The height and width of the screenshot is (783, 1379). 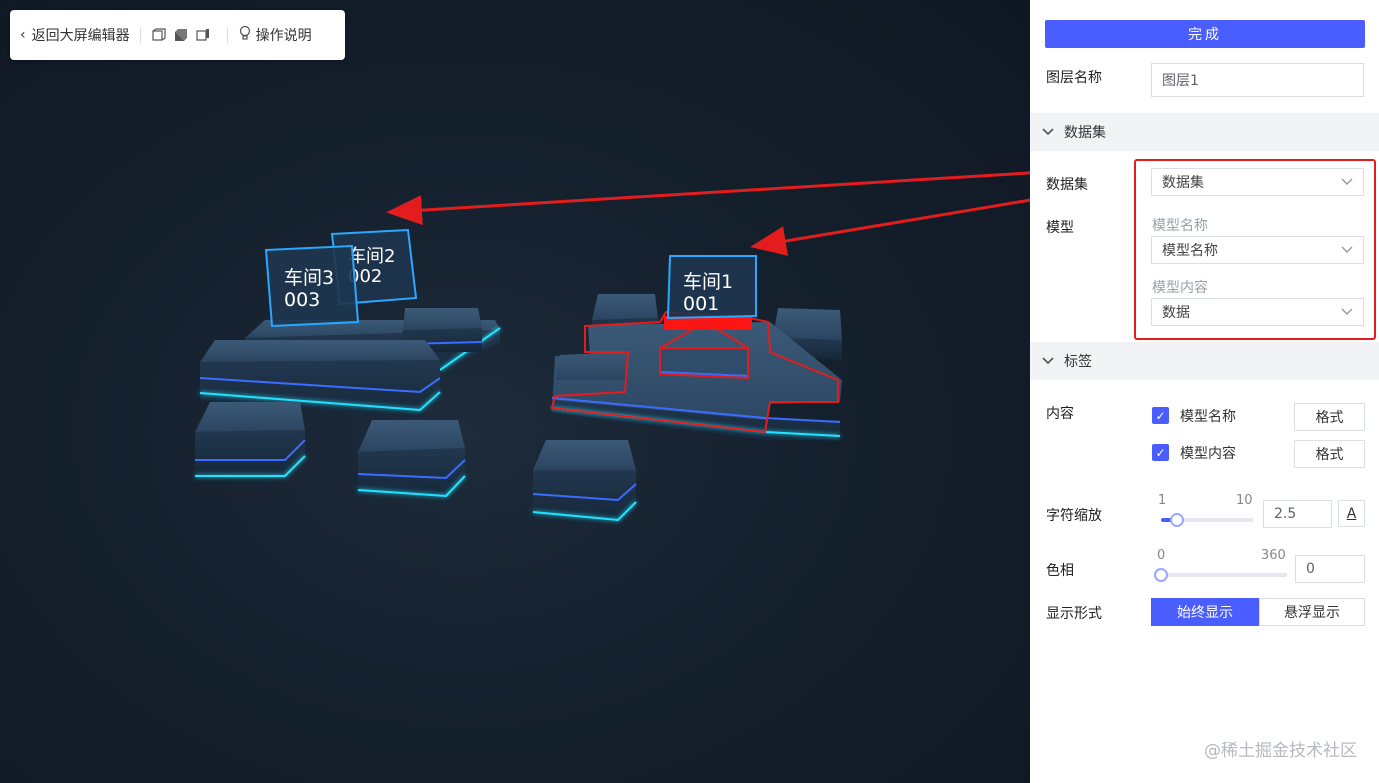 What do you see at coordinates (1204, 361) in the screenshot?
I see `tag-section-header: 标签` at bounding box center [1204, 361].